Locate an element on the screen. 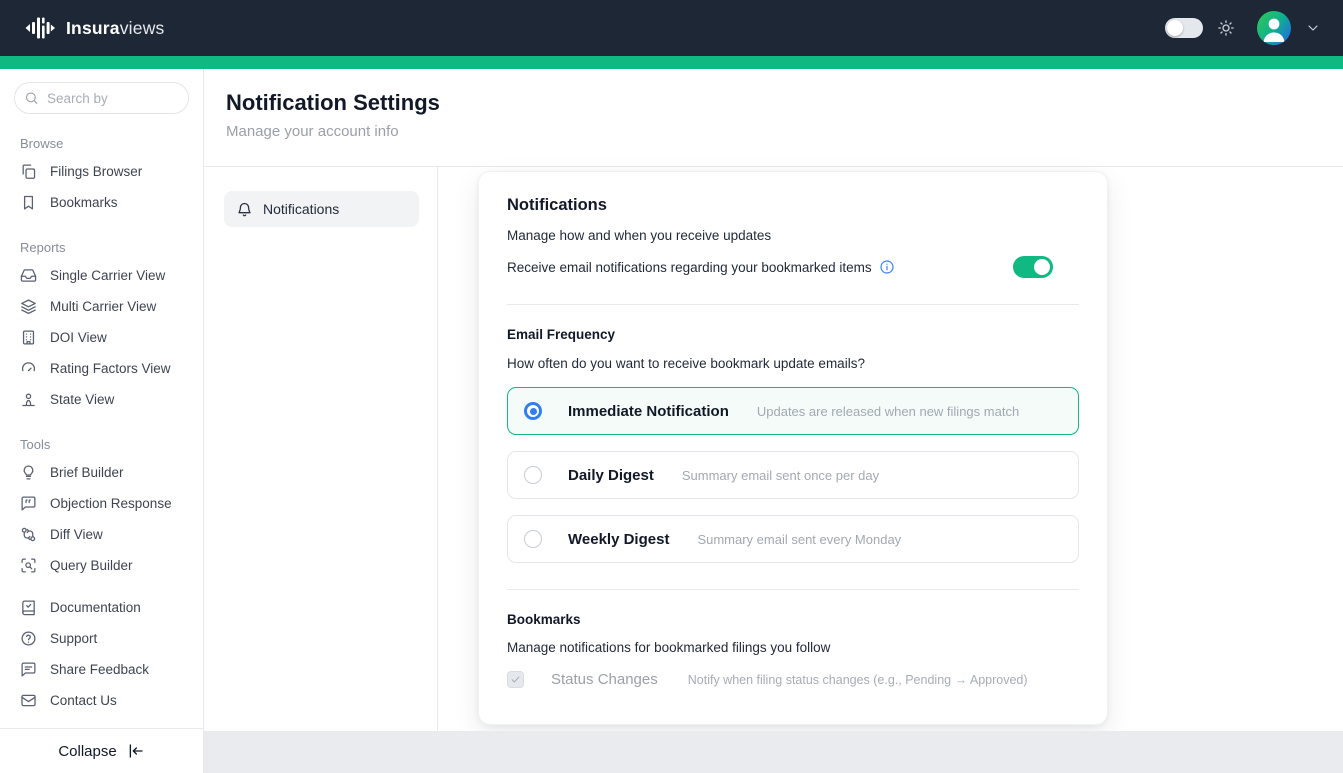  scan-search-icon is located at coordinates (28, 565).